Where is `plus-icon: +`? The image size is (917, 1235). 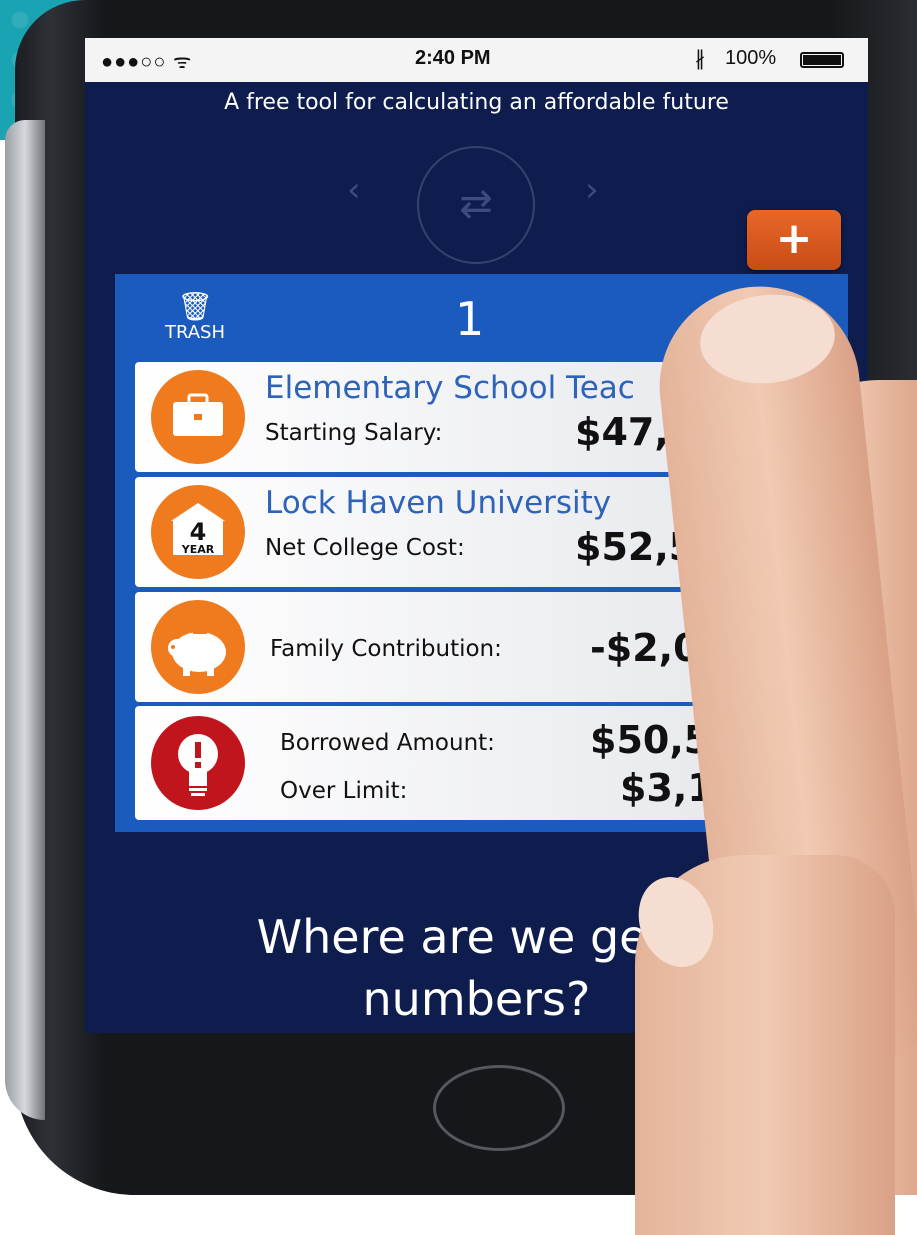 plus-icon: + is located at coordinates (794, 238).